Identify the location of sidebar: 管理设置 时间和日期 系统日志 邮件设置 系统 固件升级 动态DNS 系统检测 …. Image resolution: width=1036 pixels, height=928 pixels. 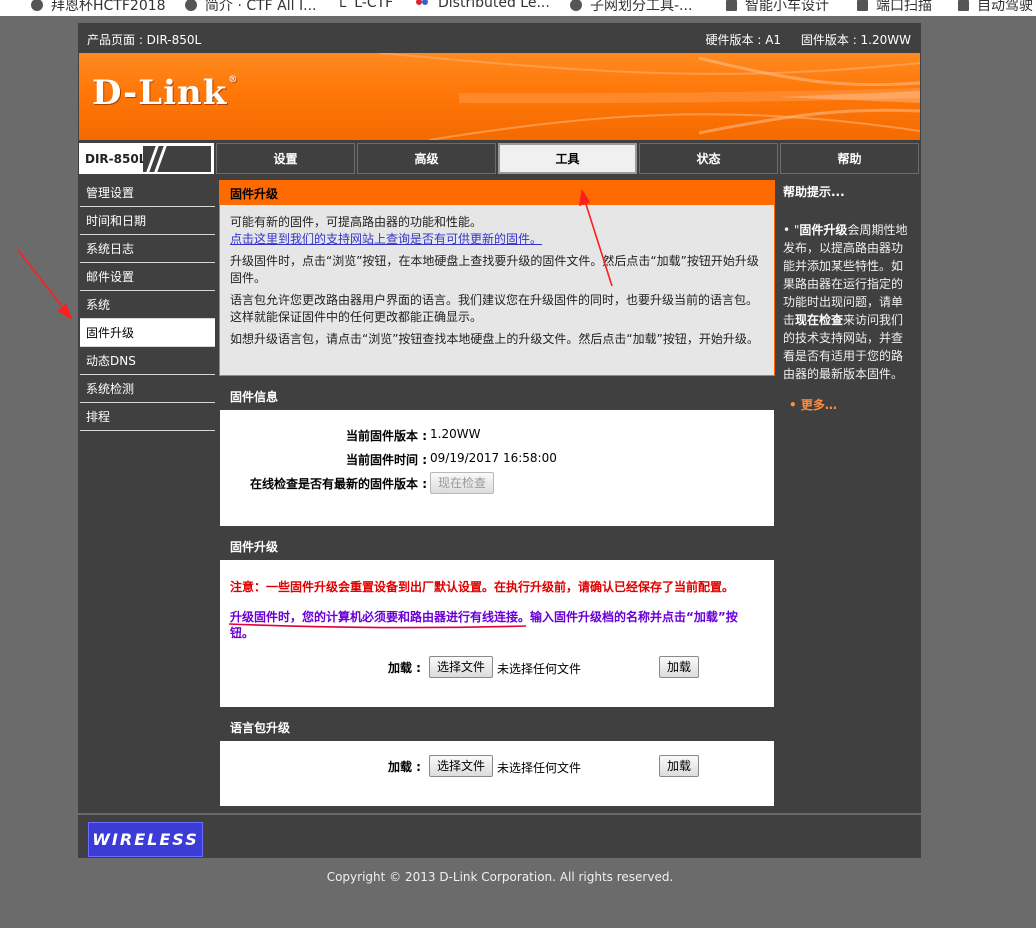
(146, 305).